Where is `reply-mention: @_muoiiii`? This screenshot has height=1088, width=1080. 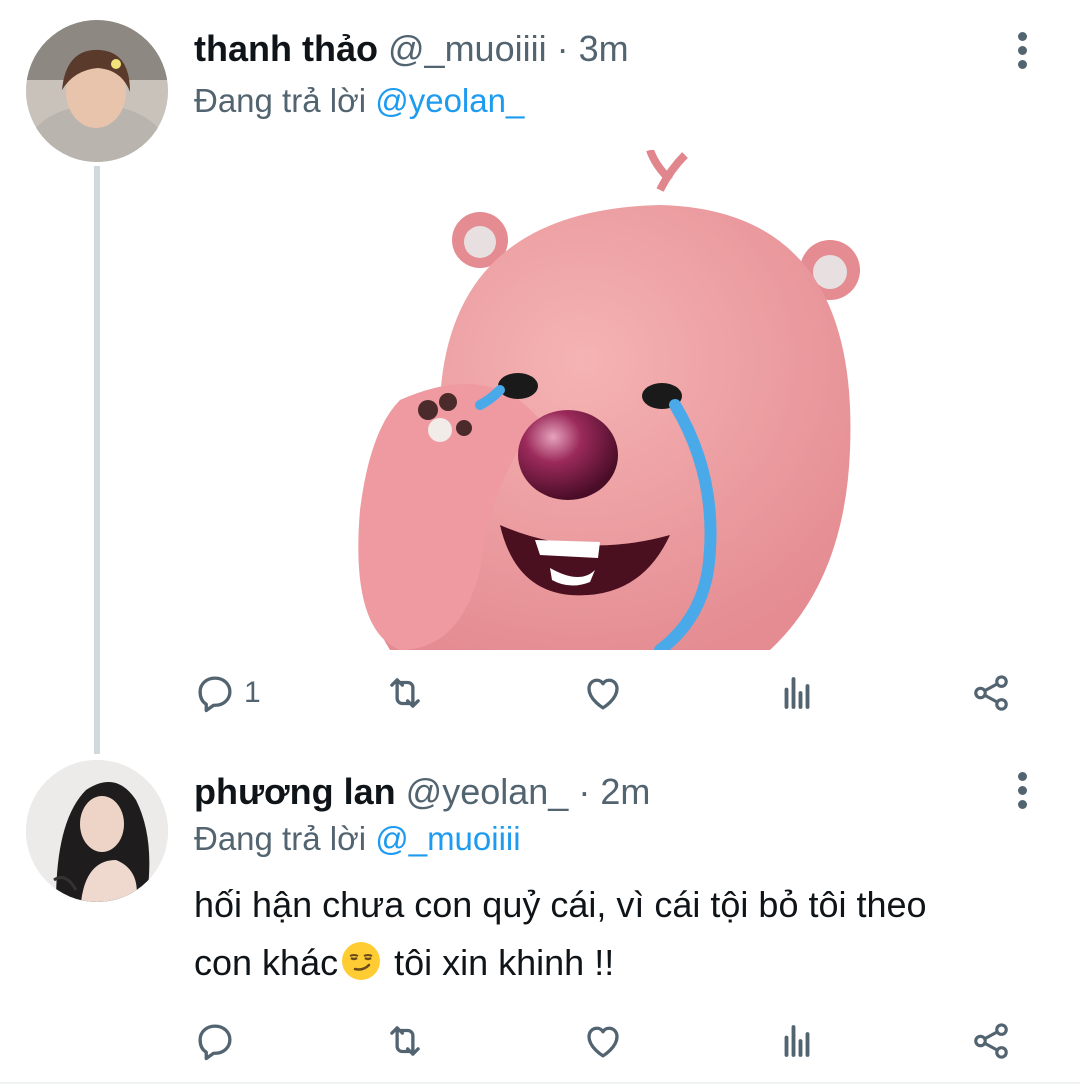 reply-mention: @_muoiiii is located at coordinates (447, 838).